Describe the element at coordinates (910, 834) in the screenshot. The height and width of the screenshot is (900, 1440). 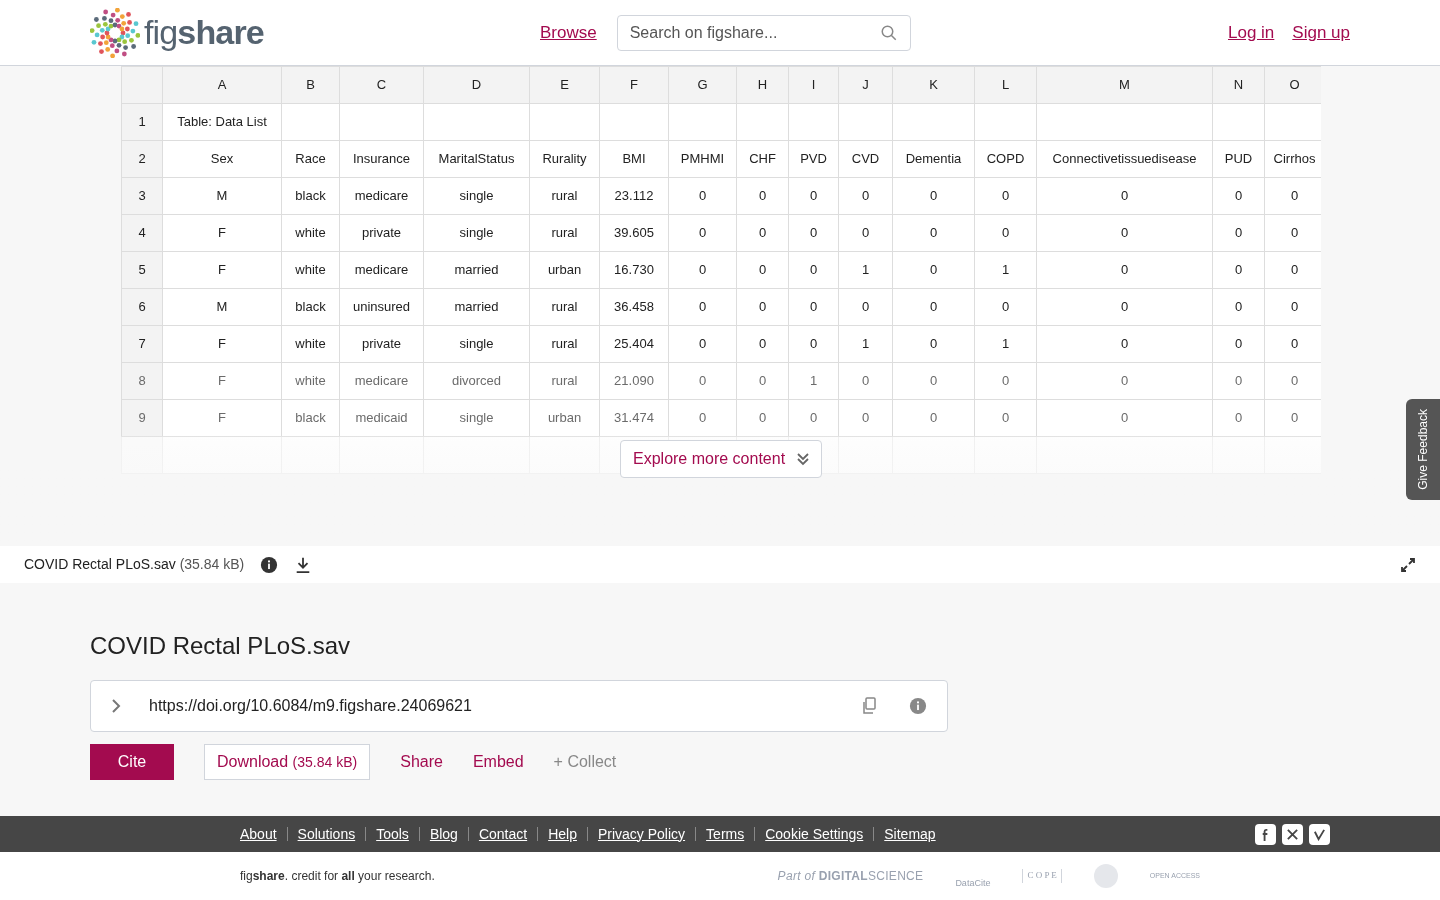
I see `footer-link: Sitemap` at that location.